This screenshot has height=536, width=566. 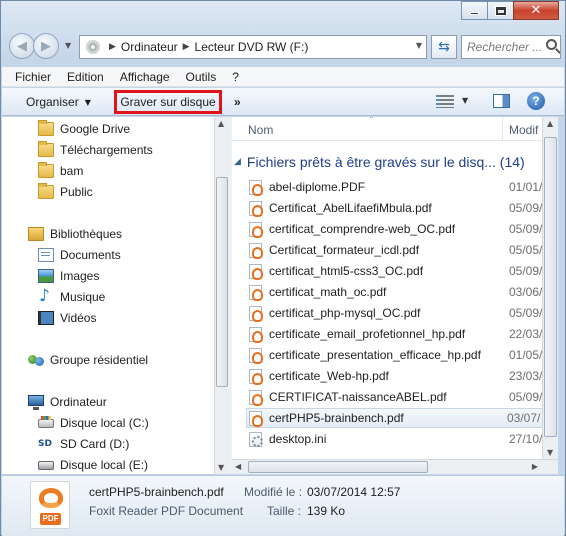 I want to click on column-divider, so click(x=502, y=129).